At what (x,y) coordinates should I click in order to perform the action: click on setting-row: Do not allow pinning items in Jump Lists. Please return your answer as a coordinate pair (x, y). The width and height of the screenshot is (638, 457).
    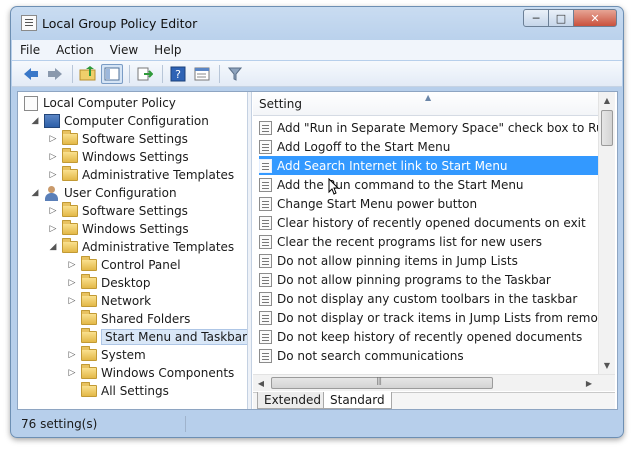
    Looking at the image, I should click on (428, 260).